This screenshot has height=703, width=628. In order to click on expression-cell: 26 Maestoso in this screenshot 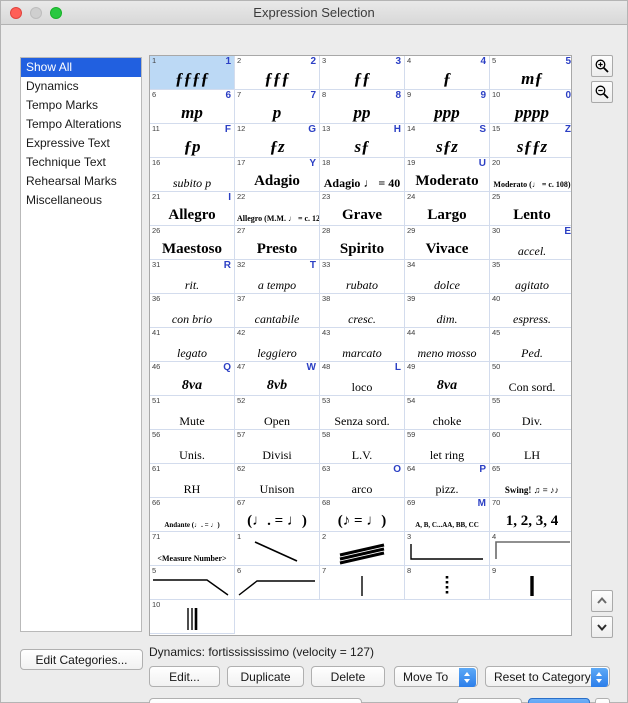, I will do `click(192, 243)`.